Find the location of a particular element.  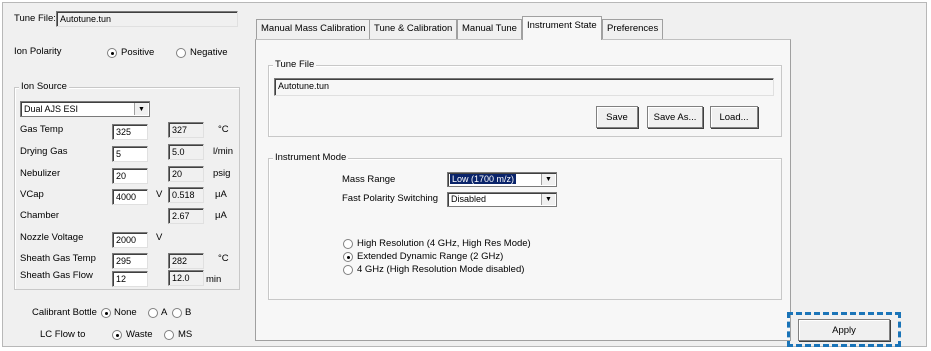

nebulizer-label: Nebulizer is located at coordinates (40, 173).